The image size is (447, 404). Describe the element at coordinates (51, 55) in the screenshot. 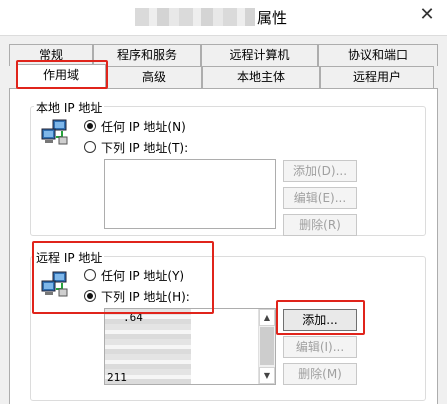

I see `tab-general: 常规` at that location.